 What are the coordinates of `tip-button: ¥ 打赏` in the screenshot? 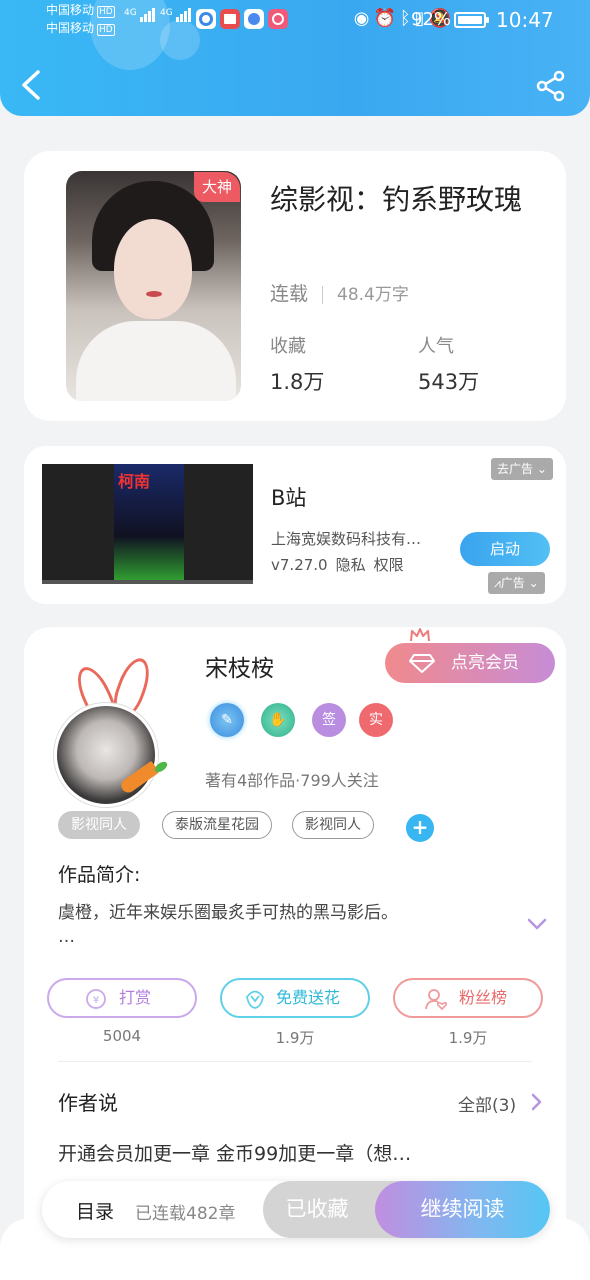 It's located at (122, 998).